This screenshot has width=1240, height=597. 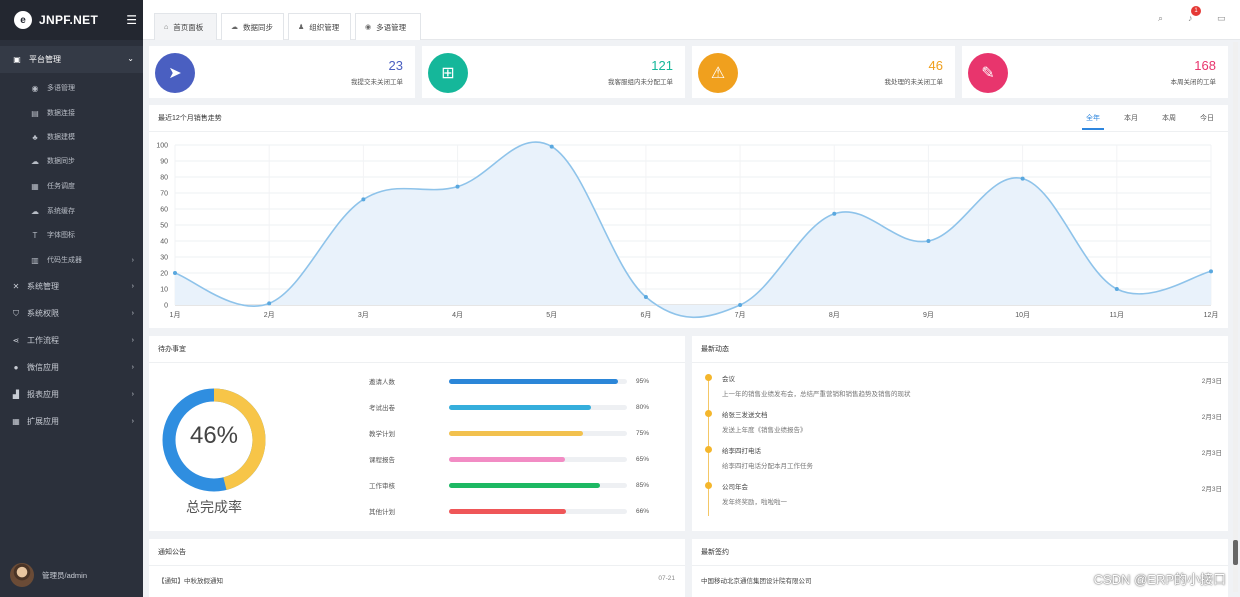 I want to click on sidebar-item-font-icons: T 字体图标, so click(x=71, y=235).